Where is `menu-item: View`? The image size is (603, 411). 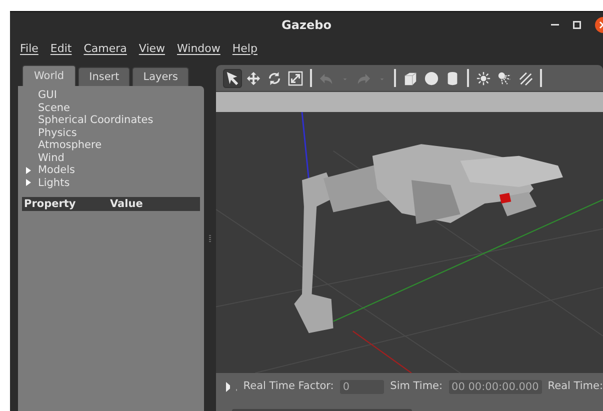
menu-item: View is located at coordinates (152, 48).